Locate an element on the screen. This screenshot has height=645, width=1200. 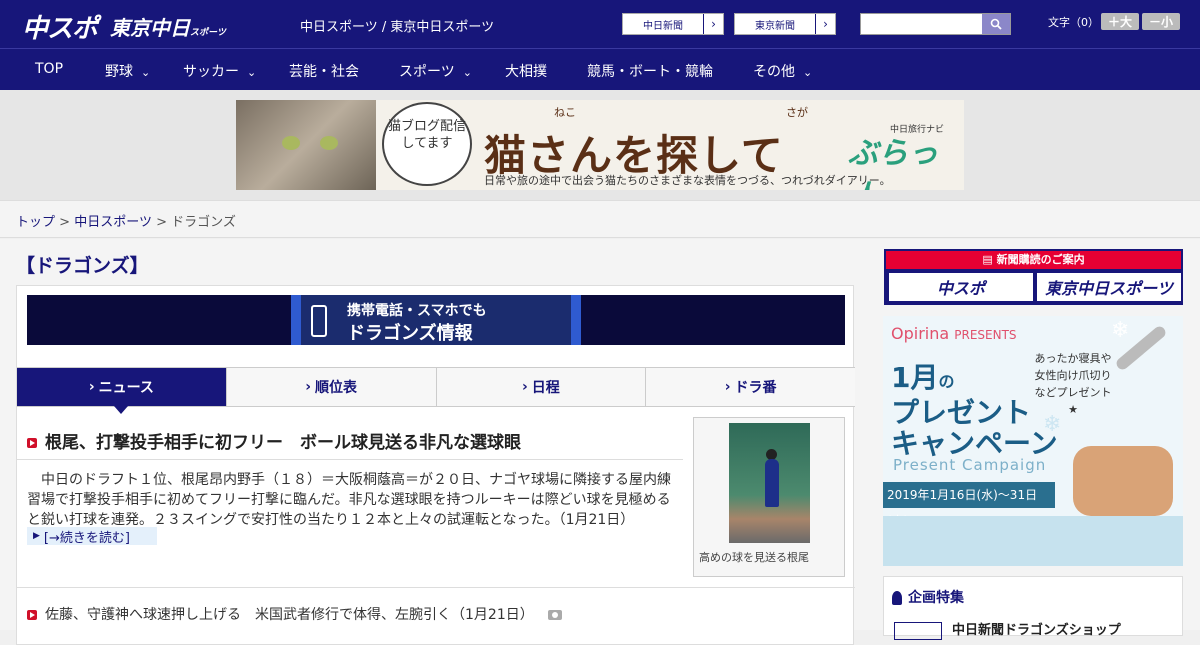
nav-item-entertainment: 芸能・社会 is located at coordinates (324, 71).